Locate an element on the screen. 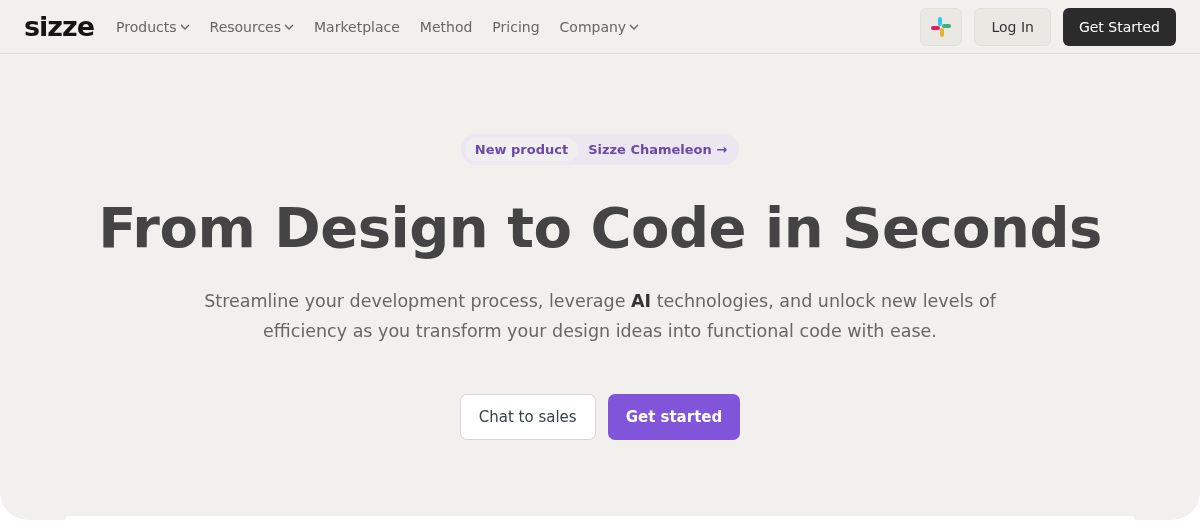 Image resolution: width=1200 pixels, height=522 pixels. hash-icon is located at coordinates (941, 26).